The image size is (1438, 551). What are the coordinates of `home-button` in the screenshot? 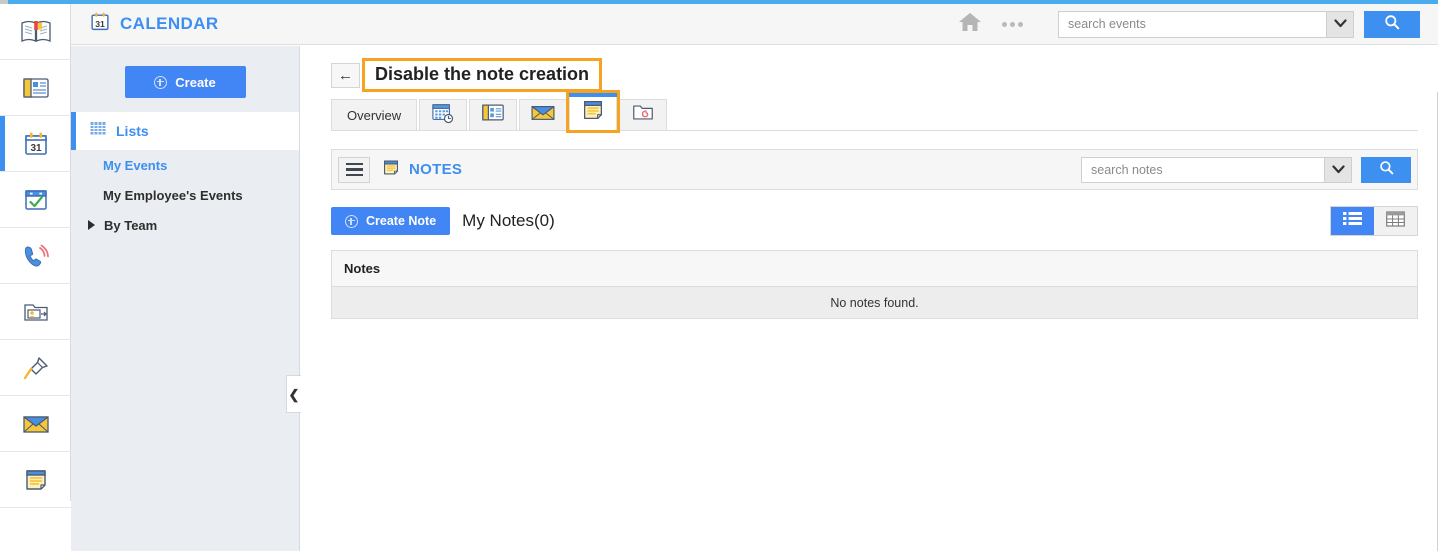 It's located at (970, 24).